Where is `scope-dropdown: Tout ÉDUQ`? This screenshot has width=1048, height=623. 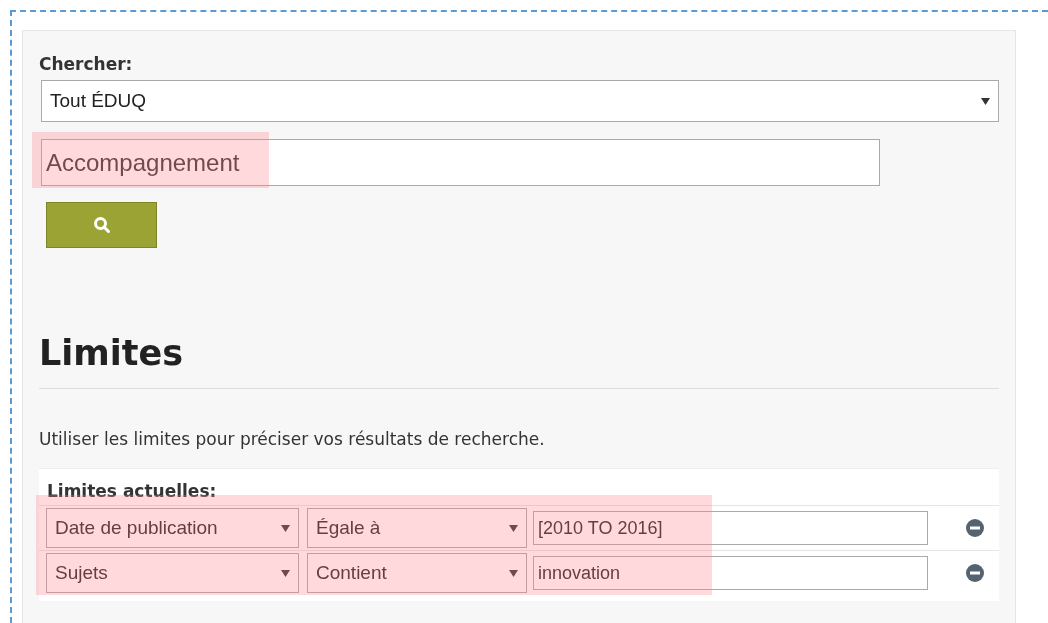 scope-dropdown: Tout ÉDUQ is located at coordinates (520, 101).